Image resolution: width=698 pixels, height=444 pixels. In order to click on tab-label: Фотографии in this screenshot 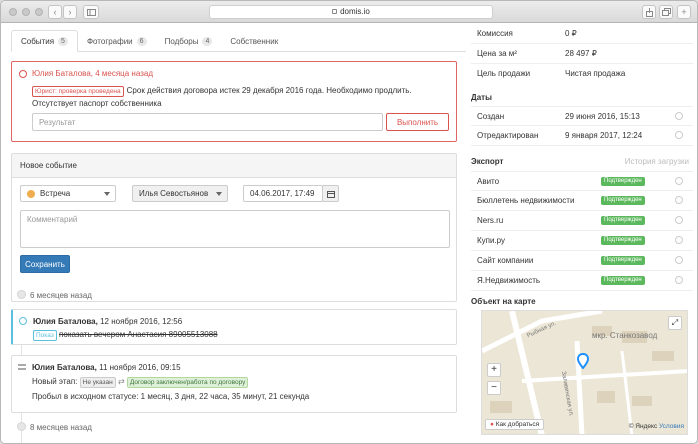, I will do `click(109, 41)`.